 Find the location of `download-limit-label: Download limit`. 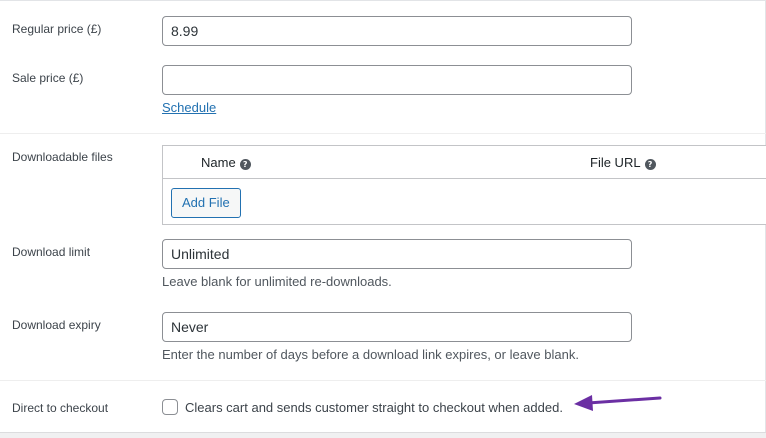

download-limit-label: Download limit is located at coordinates (51, 252).